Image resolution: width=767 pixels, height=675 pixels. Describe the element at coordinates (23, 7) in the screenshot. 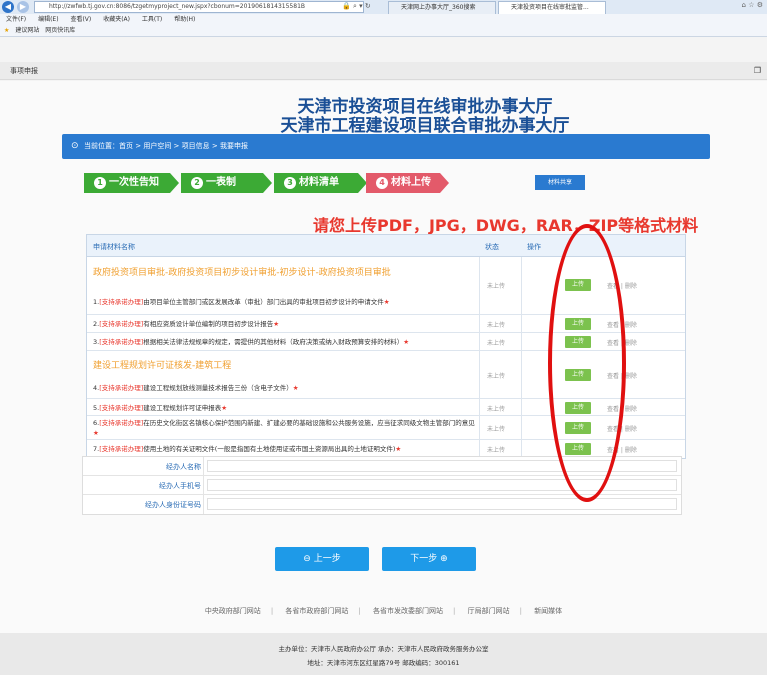

I see `forward-icon: ▶` at that location.